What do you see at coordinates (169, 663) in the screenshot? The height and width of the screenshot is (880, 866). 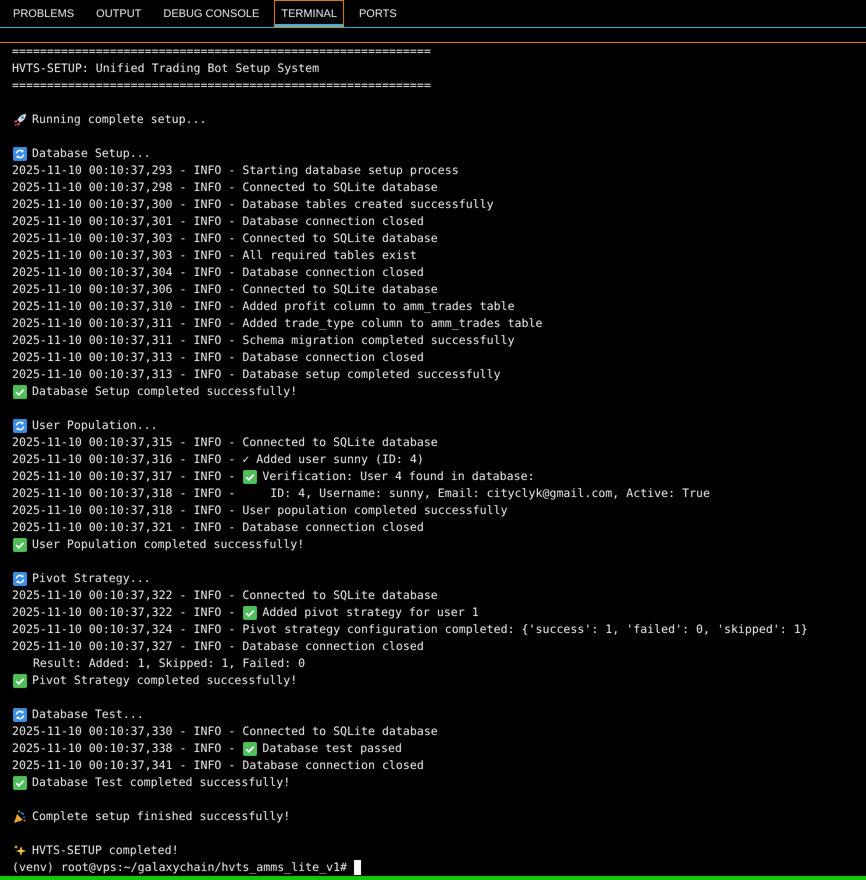 I see `terminal-line: Result: Added: 1, Skipped: 1, Failed: 0` at bounding box center [169, 663].